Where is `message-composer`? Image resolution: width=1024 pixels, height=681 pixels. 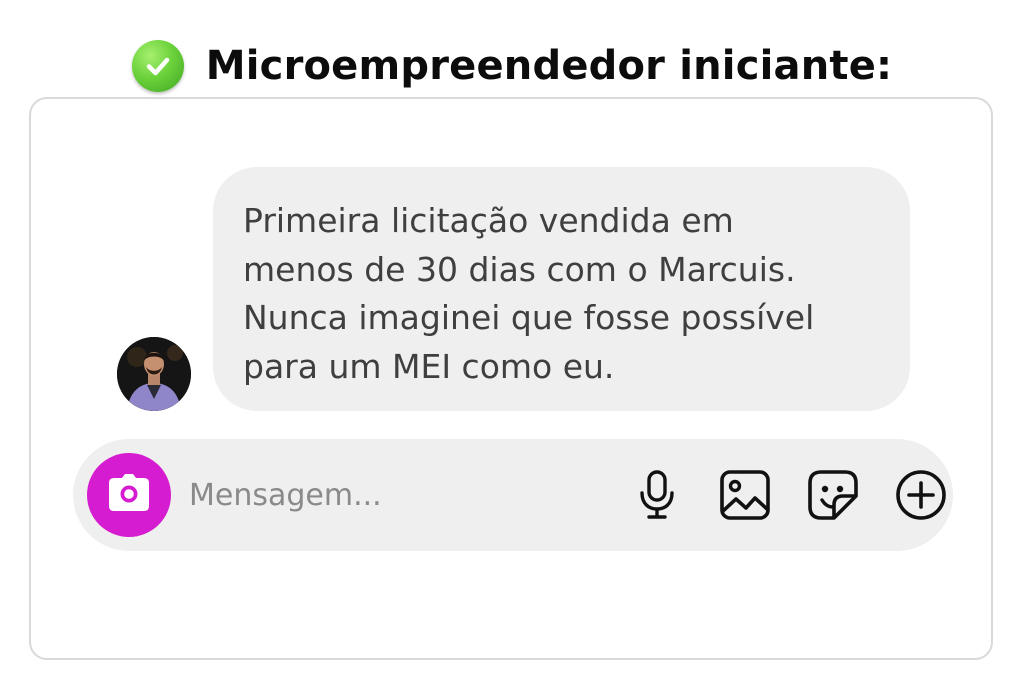 message-composer is located at coordinates (513, 495).